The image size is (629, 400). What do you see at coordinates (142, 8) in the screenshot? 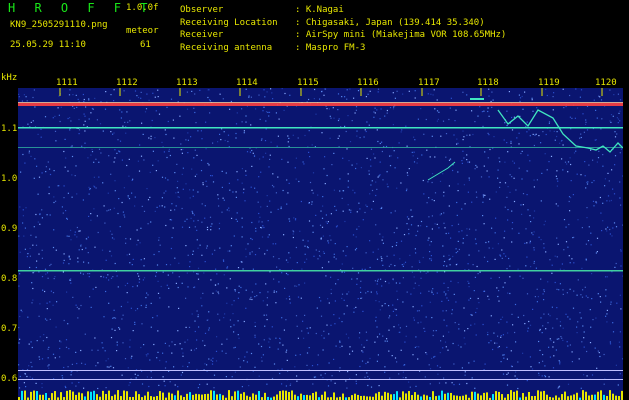
I see `app-version: 1.0.0f` at bounding box center [142, 8].